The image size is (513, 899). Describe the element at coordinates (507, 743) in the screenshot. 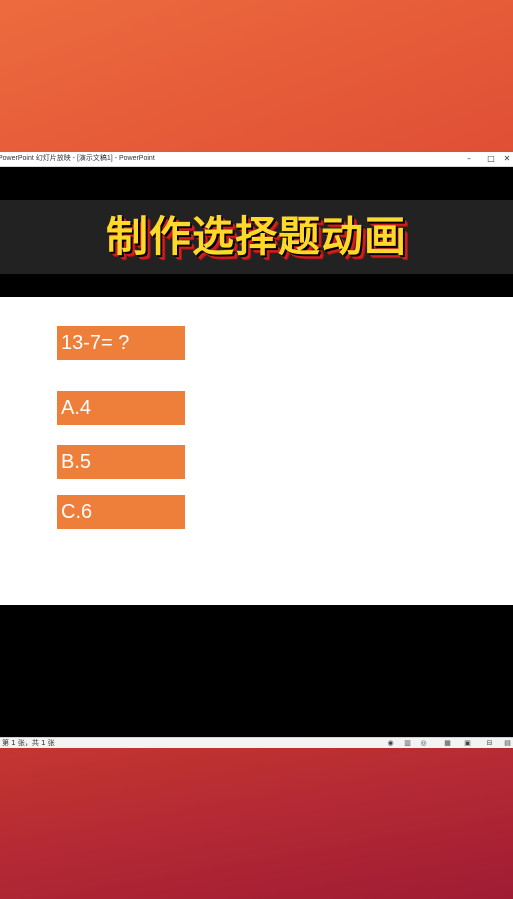

I see `reading-view-icon: ▤` at that location.